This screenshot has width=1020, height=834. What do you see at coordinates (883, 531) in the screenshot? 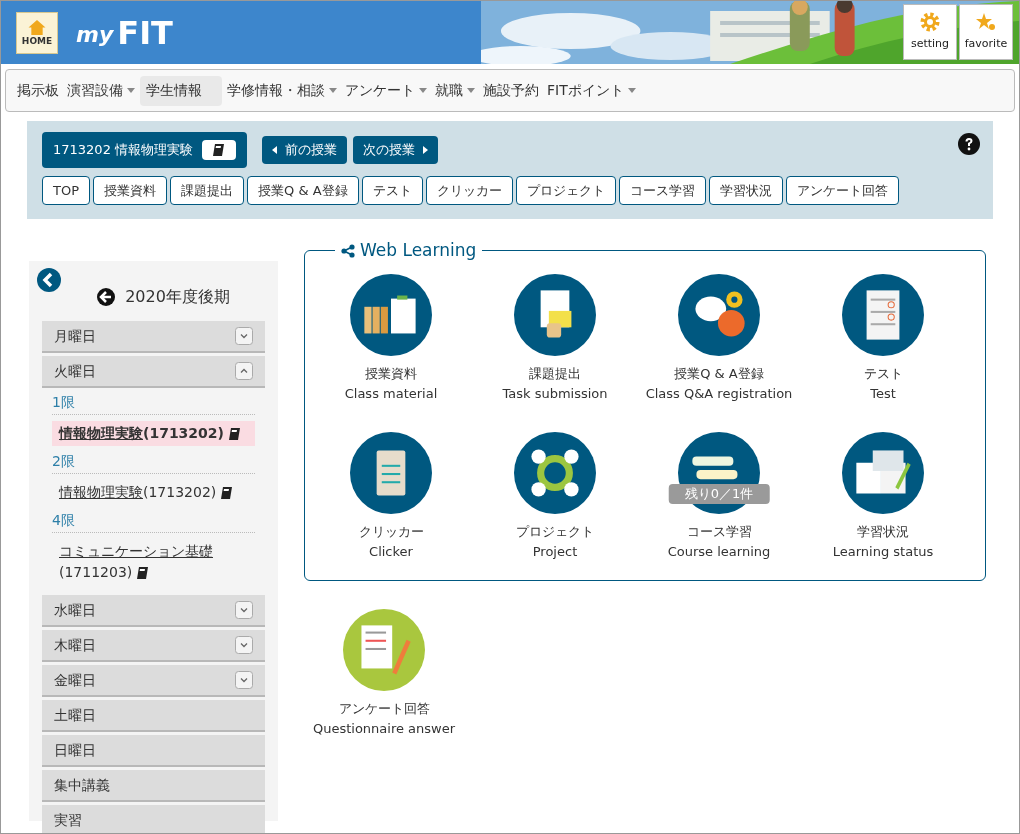
I see `tile-label: 学習状況` at bounding box center [883, 531].